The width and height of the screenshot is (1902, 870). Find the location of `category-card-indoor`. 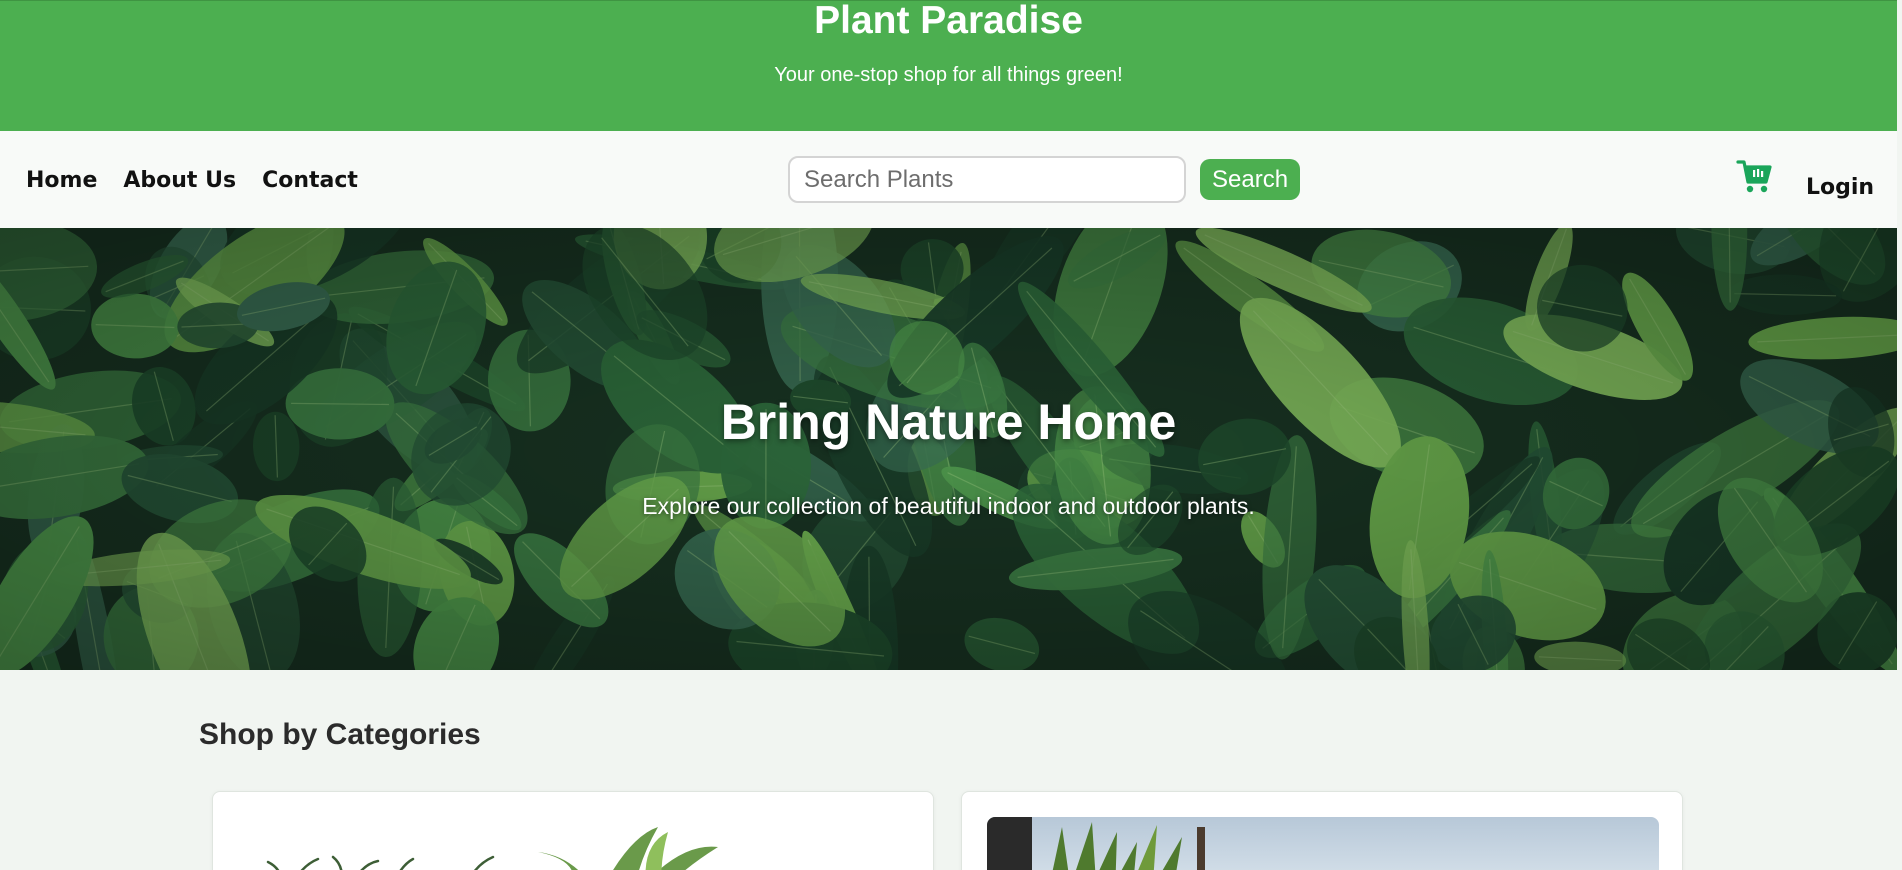

category-card-indoor is located at coordinates (573, 830).